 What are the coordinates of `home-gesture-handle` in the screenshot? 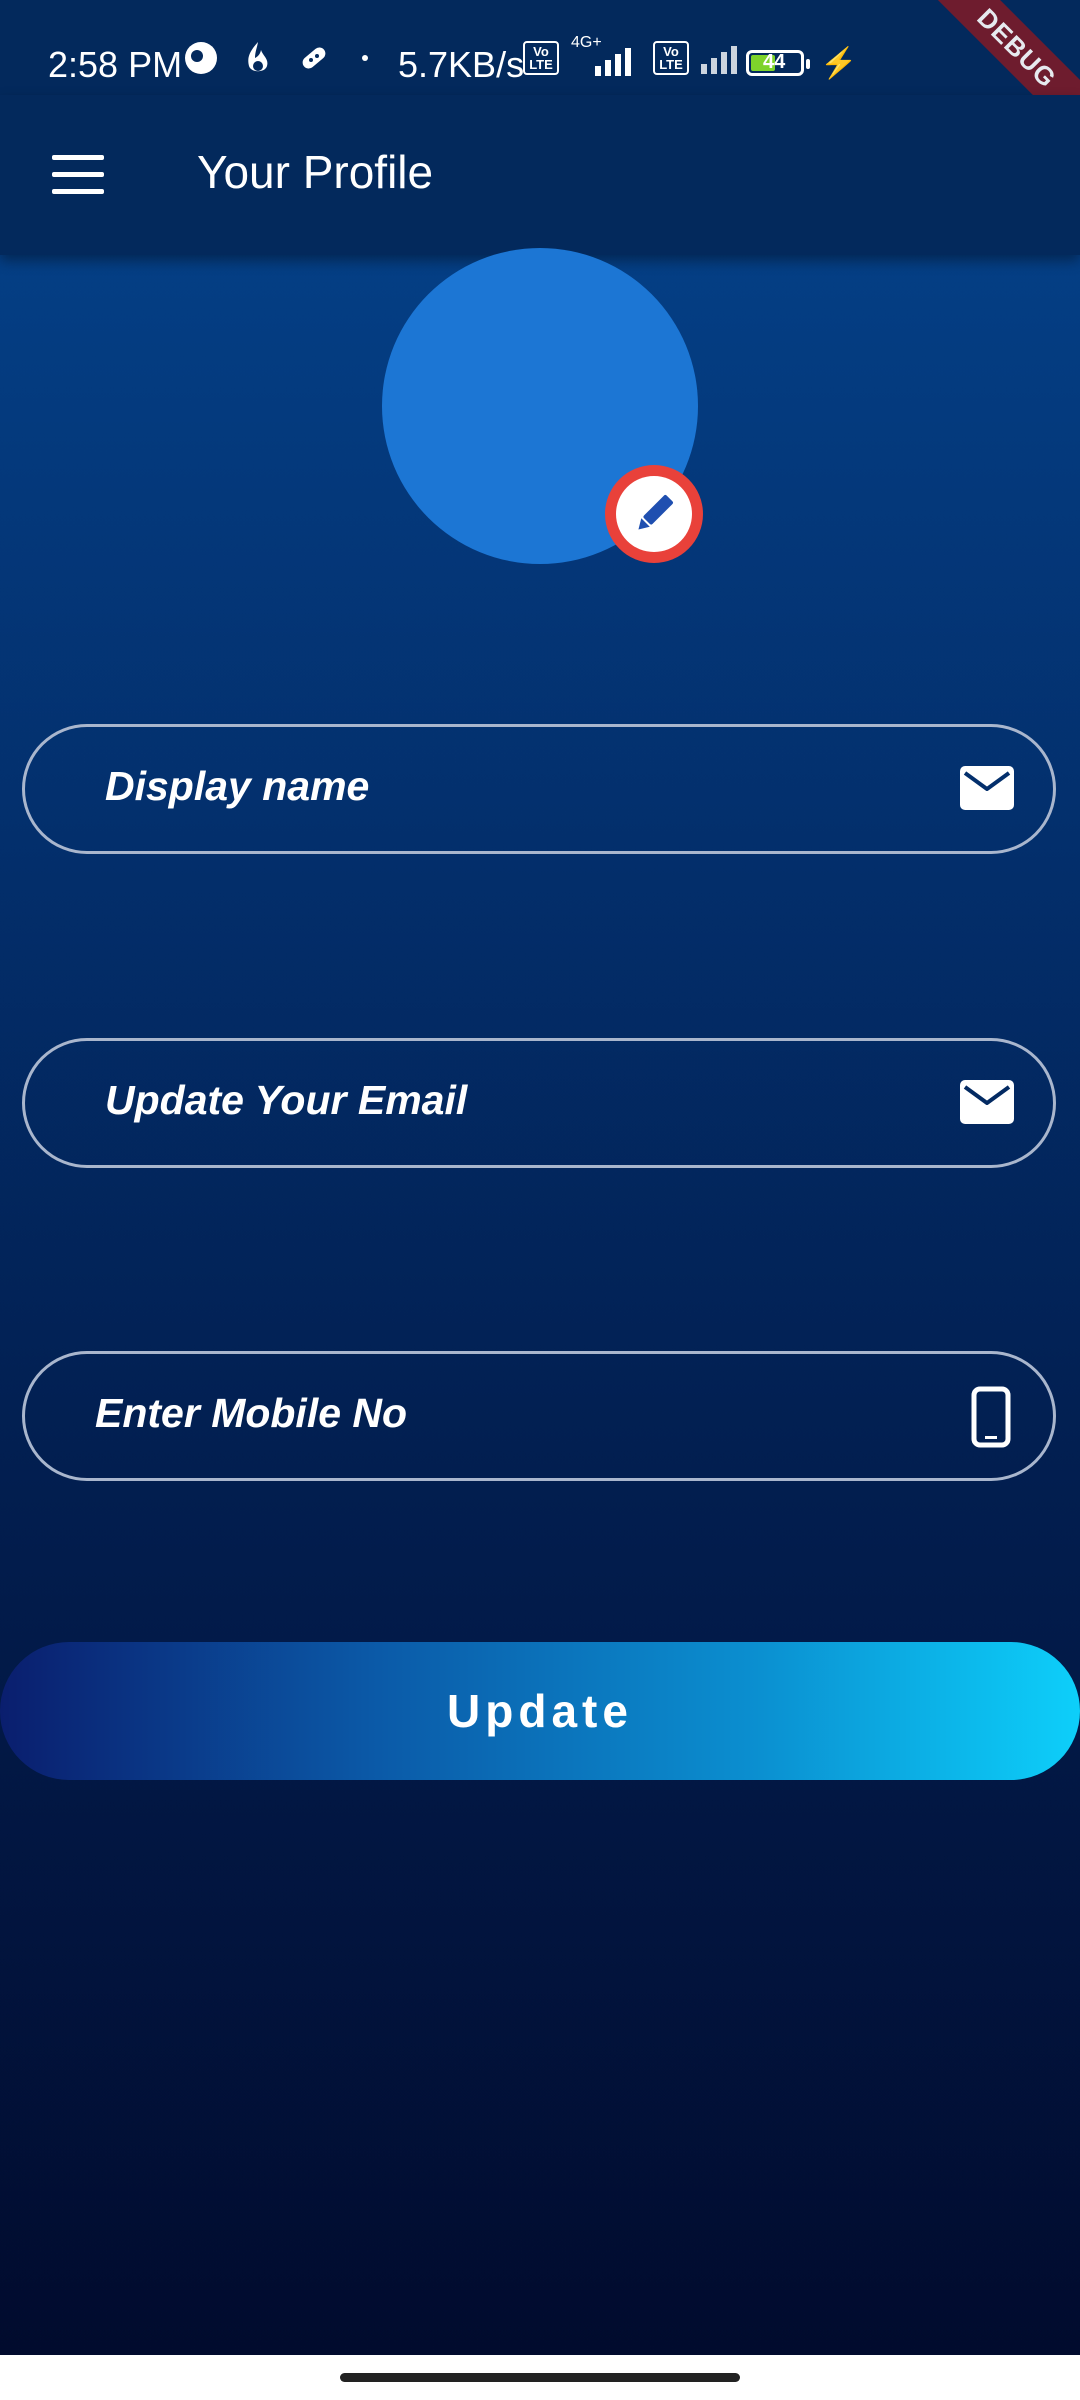 It's located at (540, 2377).